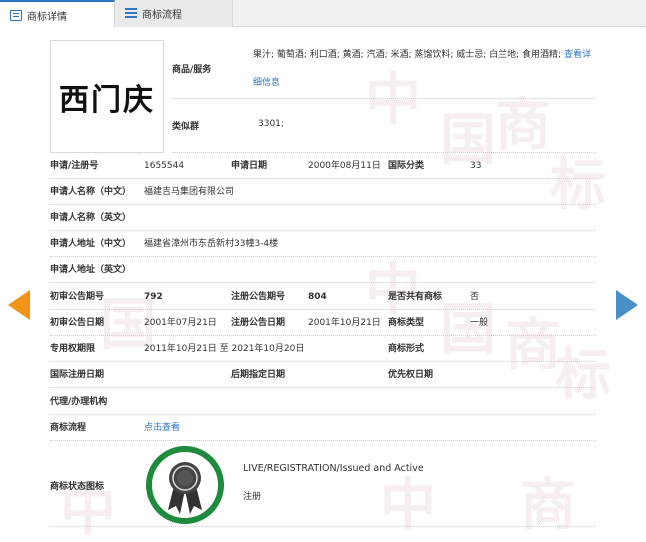 The image size is (646, 542). I want to click on status-en: LIVE/REGISTRATION/Issued and Active, so click(333, 468).